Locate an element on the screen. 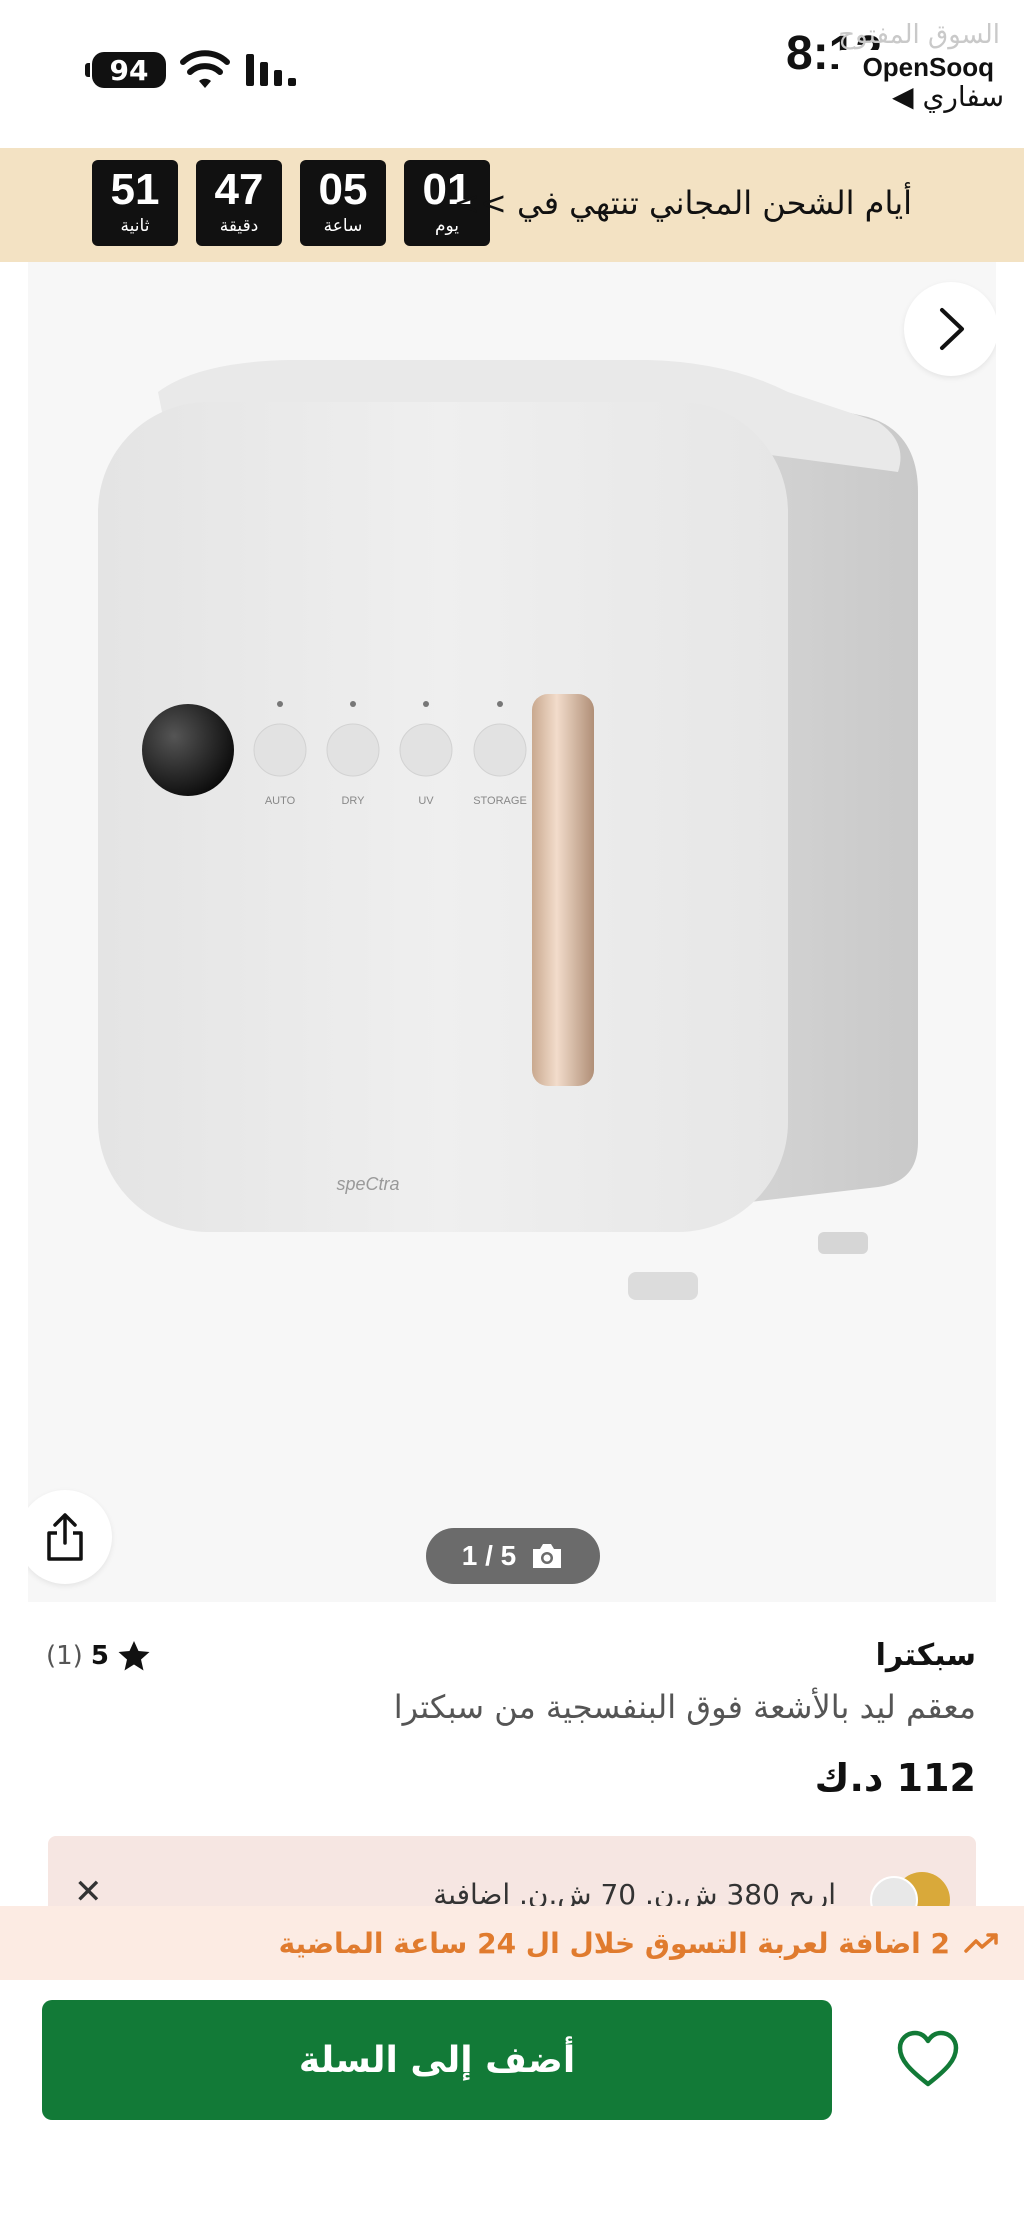 This screenshot has height=2219, width=1024. hours-value: 05 is located at coordinates (343, 189).